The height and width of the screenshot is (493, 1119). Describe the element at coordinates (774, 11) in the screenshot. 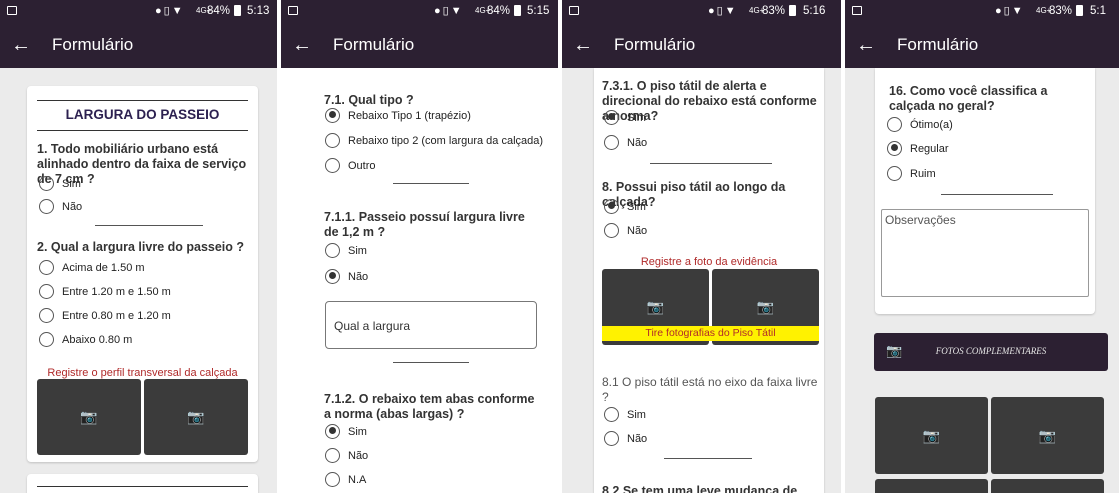

I see `battery-percent: 83%` at that location.